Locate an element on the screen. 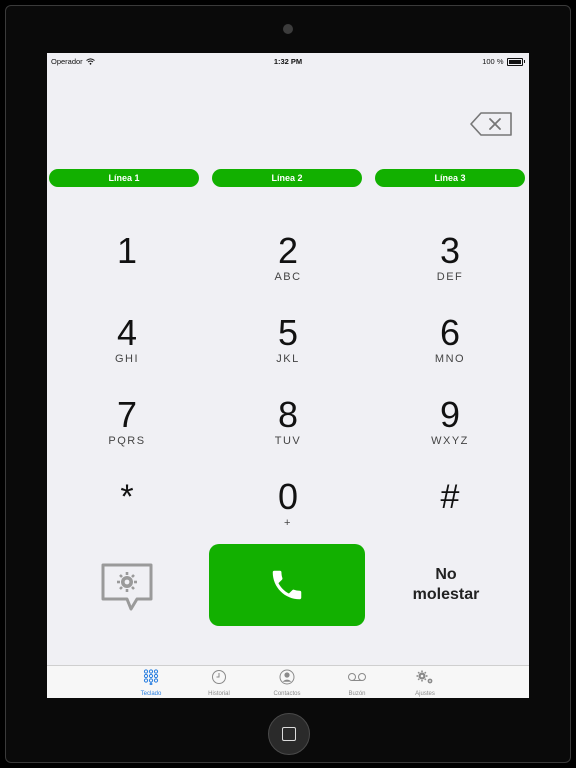 Image resolution: width=576 pixels, height=768 pixels. key-letters: + is located at coordinates (288, 523).